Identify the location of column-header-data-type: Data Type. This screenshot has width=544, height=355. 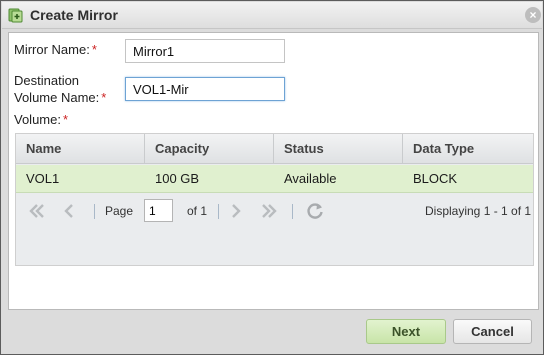
(468, 149).